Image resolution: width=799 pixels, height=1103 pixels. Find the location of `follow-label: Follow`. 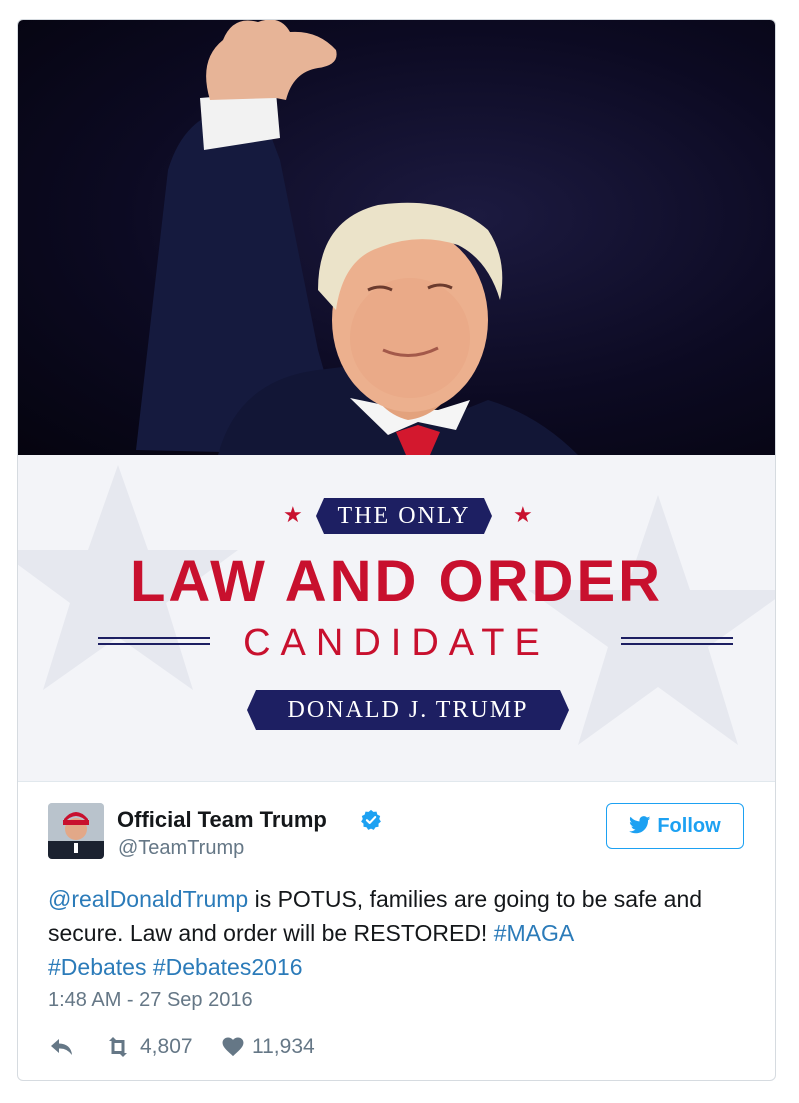

follow-label: Follow is located at coordinates (689, 826).